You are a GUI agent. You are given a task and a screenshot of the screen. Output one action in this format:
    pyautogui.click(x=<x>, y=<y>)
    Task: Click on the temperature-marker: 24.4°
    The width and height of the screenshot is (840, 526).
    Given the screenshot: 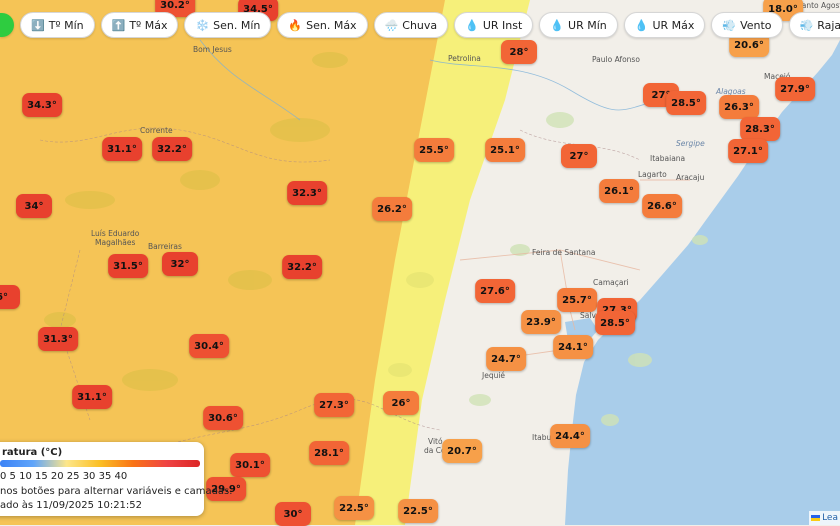 What is the action you would take?
    pyautogui.click(x=570, y=436)
    